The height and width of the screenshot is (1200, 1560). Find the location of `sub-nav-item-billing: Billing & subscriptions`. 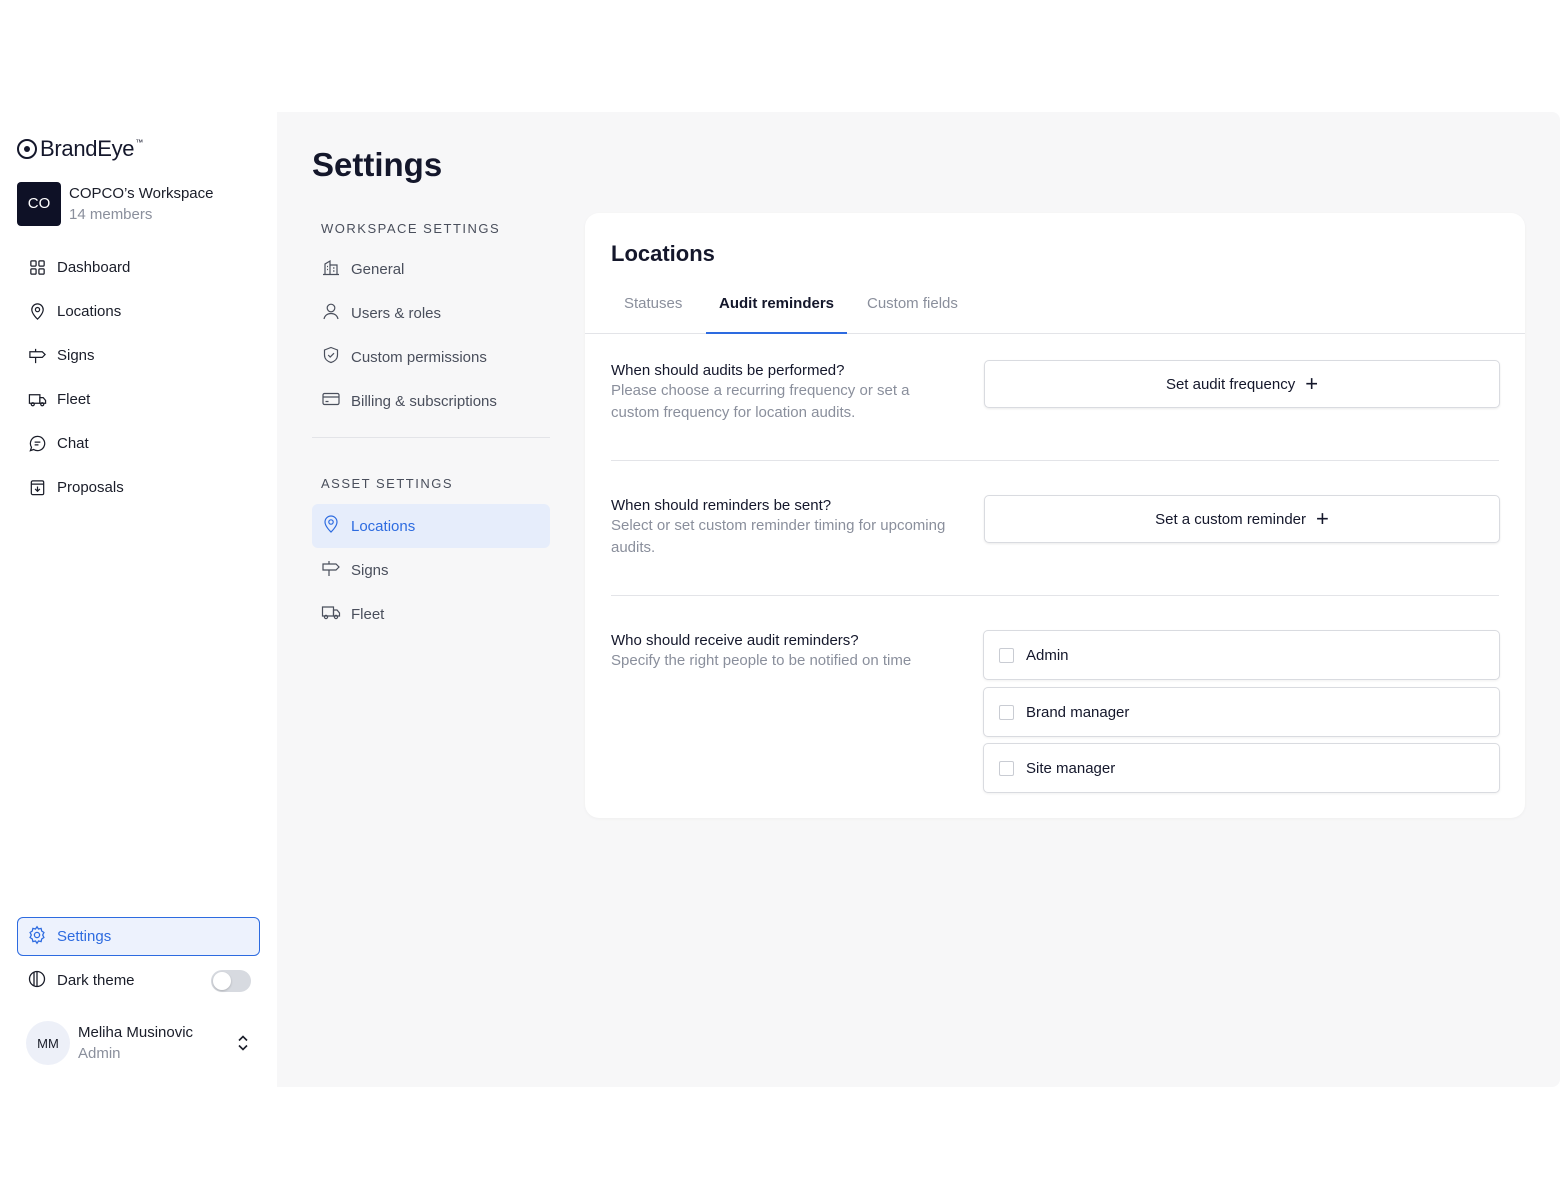

sub-nav-item-billing: Billing & subscriptions is located at coordinates (431, 401).